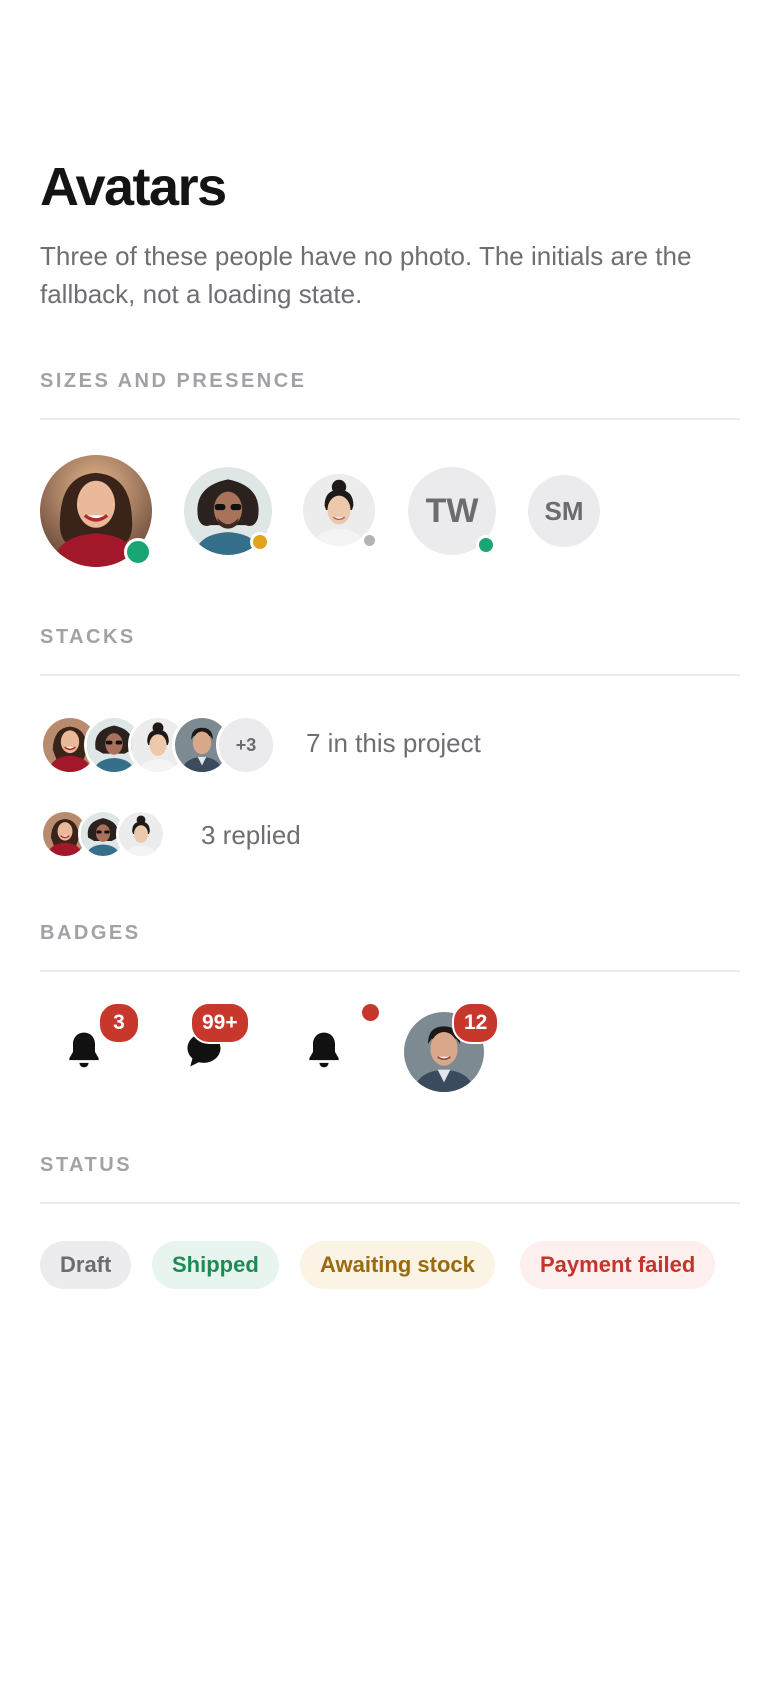 The height and width of the screenshot is (1688, 780). What do you see at coordinates (246, 745) in the screenshot?
I see `stack-overflow-count: +3` at bounding box center [246, 745].